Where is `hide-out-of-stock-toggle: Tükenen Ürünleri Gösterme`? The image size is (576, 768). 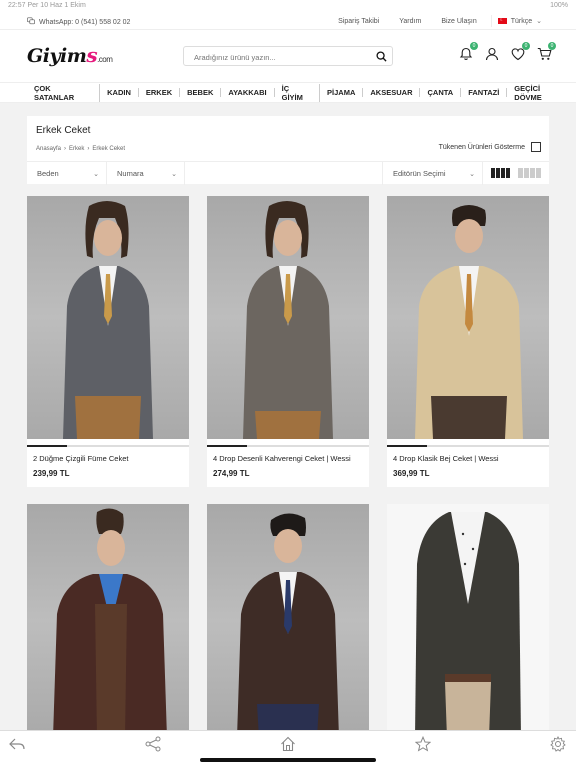
hide-out-of-stock-toggle: Tükenen Ürünleri Gösterme is located at coordinates (490, 147).